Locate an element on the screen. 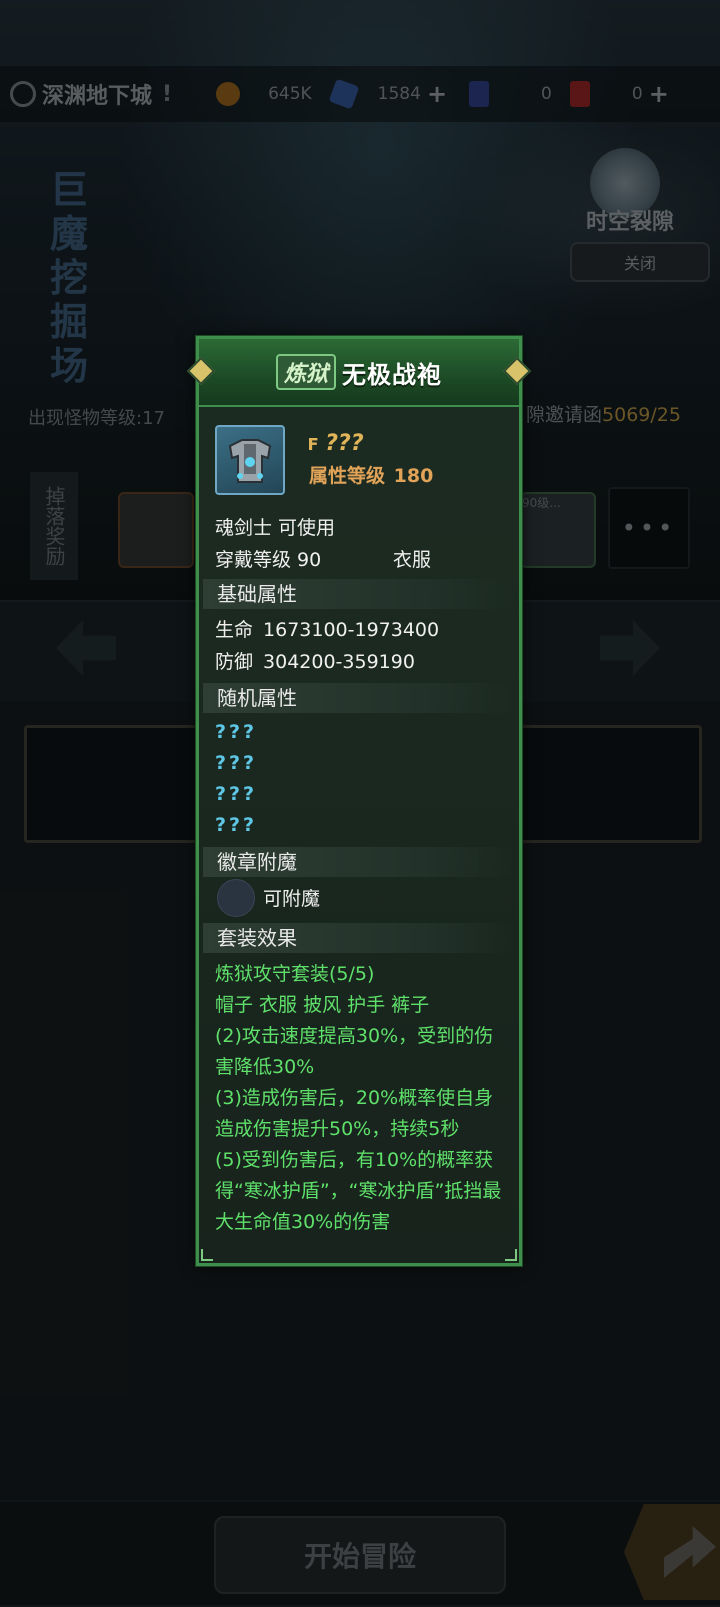 The height and width of the screenshot is (1607, 720). attribute-level: 属性等级 180 is located at coordinates (370, 474).